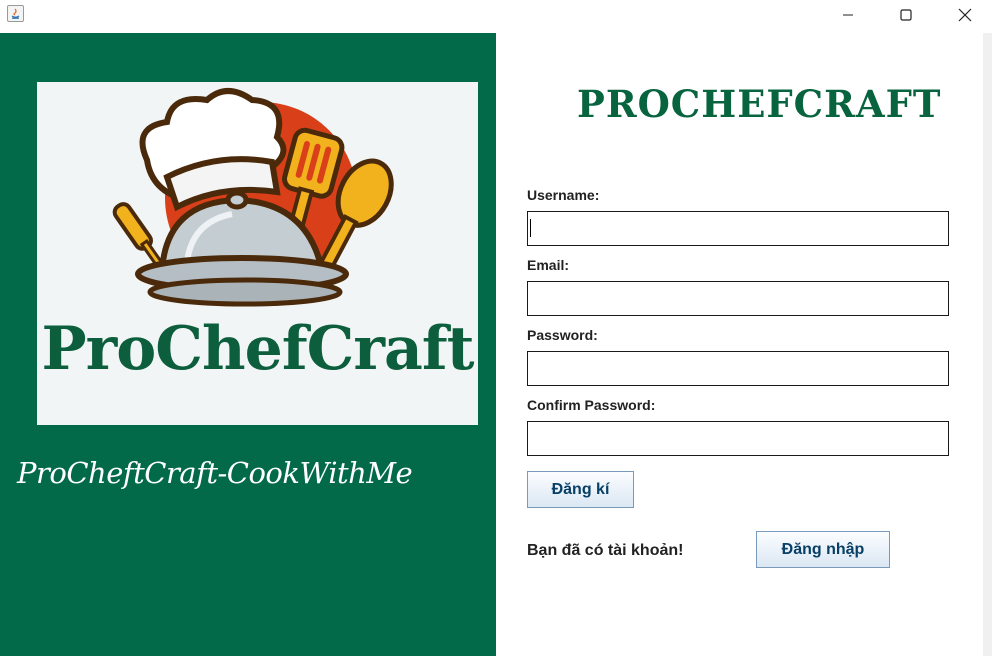 The height and width of the screenshot is (656, 992). Describe the element at coordinates (987, 344) in the screenshot. I see `window-edge` at that location.